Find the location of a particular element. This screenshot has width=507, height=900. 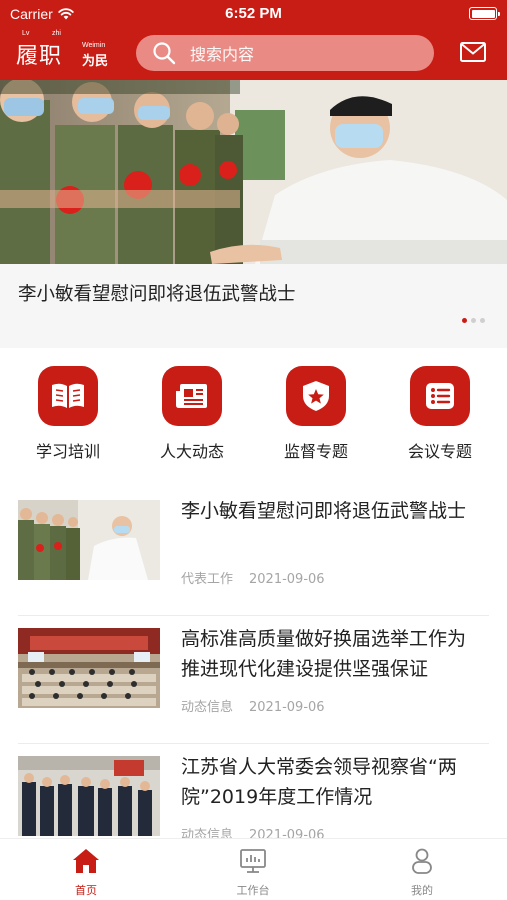

tab-profile: 我的 is located at coordinates (422, 872).